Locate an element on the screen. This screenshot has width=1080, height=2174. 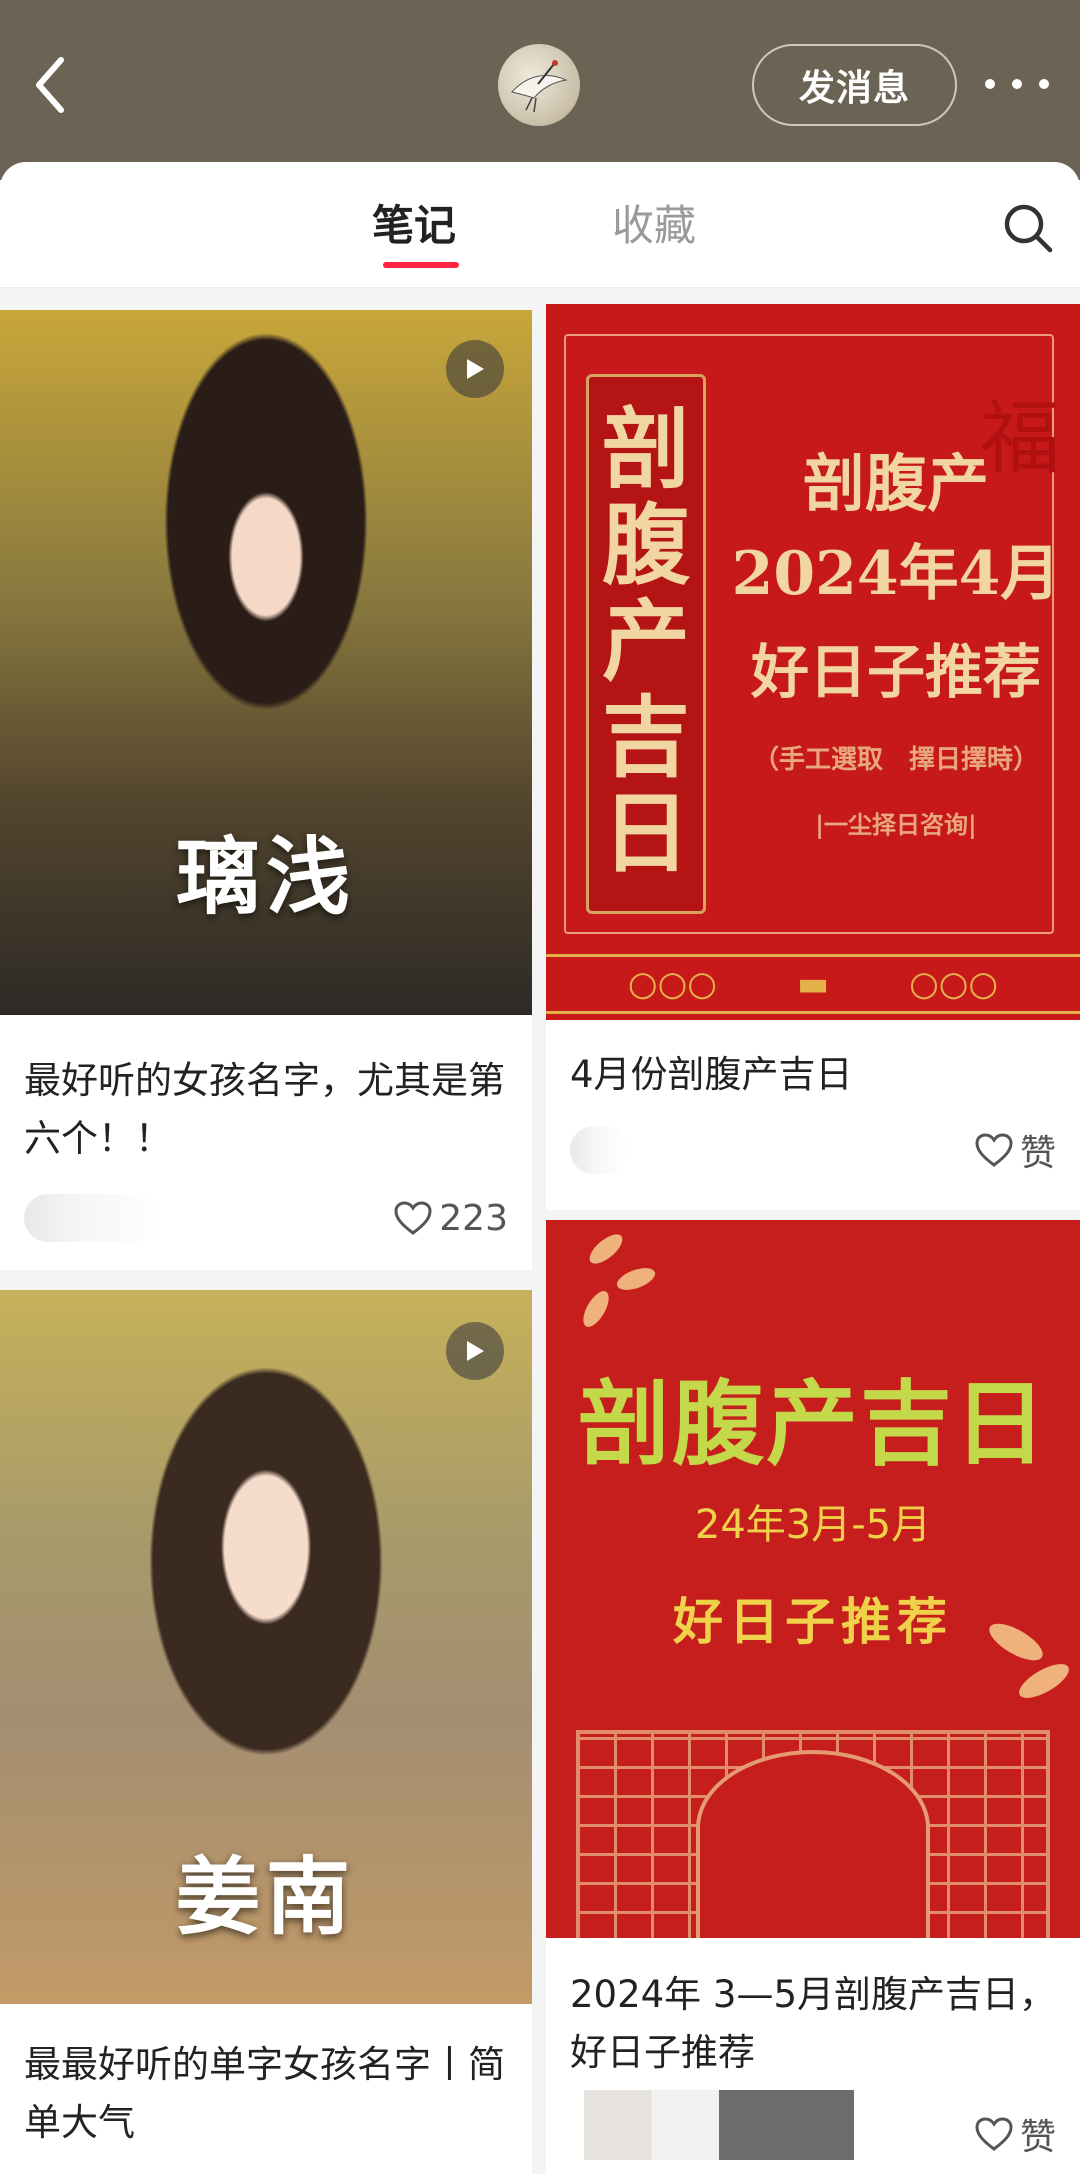
poster-line: （手工選取 擇日擇時） is located at coordinates (895, 760).